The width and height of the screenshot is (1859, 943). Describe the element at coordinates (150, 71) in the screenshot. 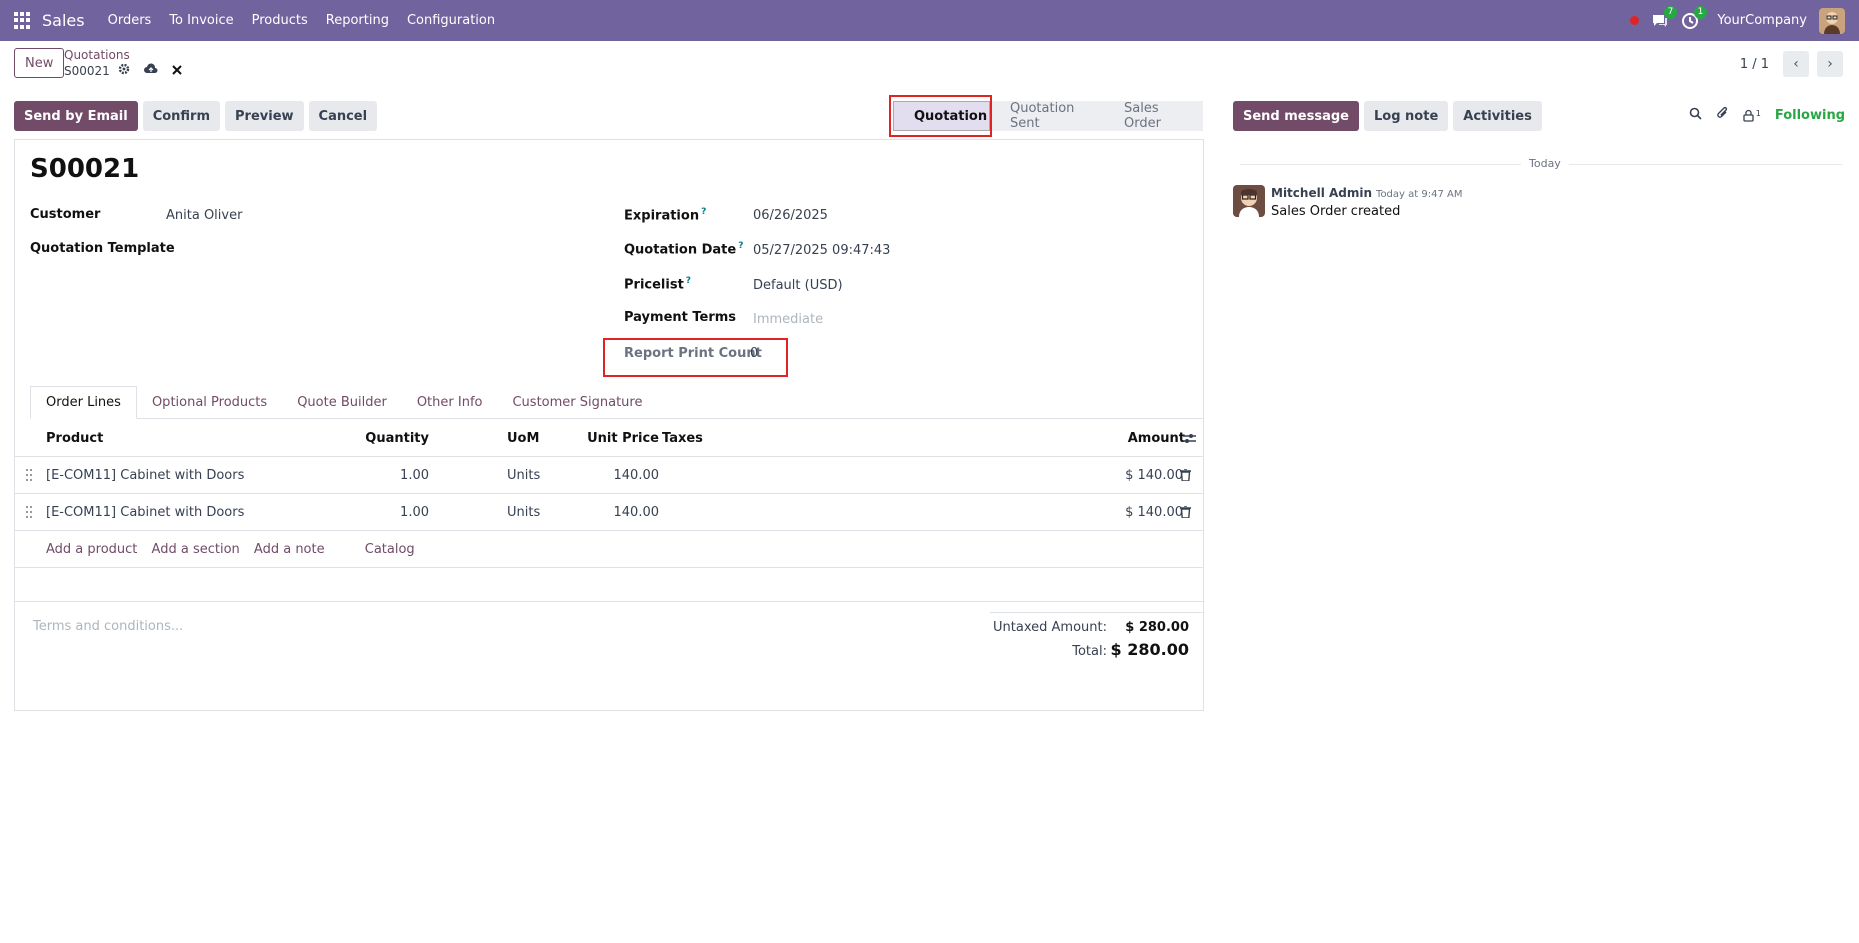

I see `save-cloud-icon` at that location.